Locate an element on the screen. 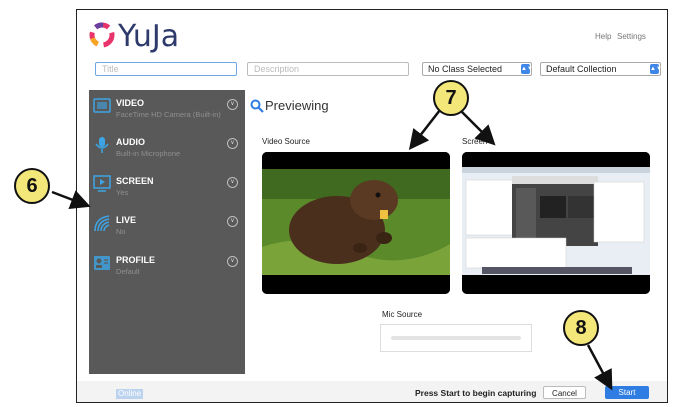 The width and height of the screenshot is (676, 407). page-title: Previewing is located at coordinates (297, 105).